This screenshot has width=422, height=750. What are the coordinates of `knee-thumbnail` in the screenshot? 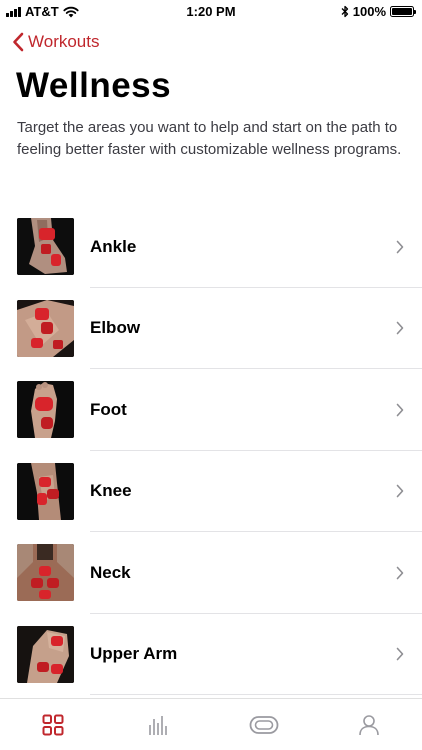 It's located at (45, 491).